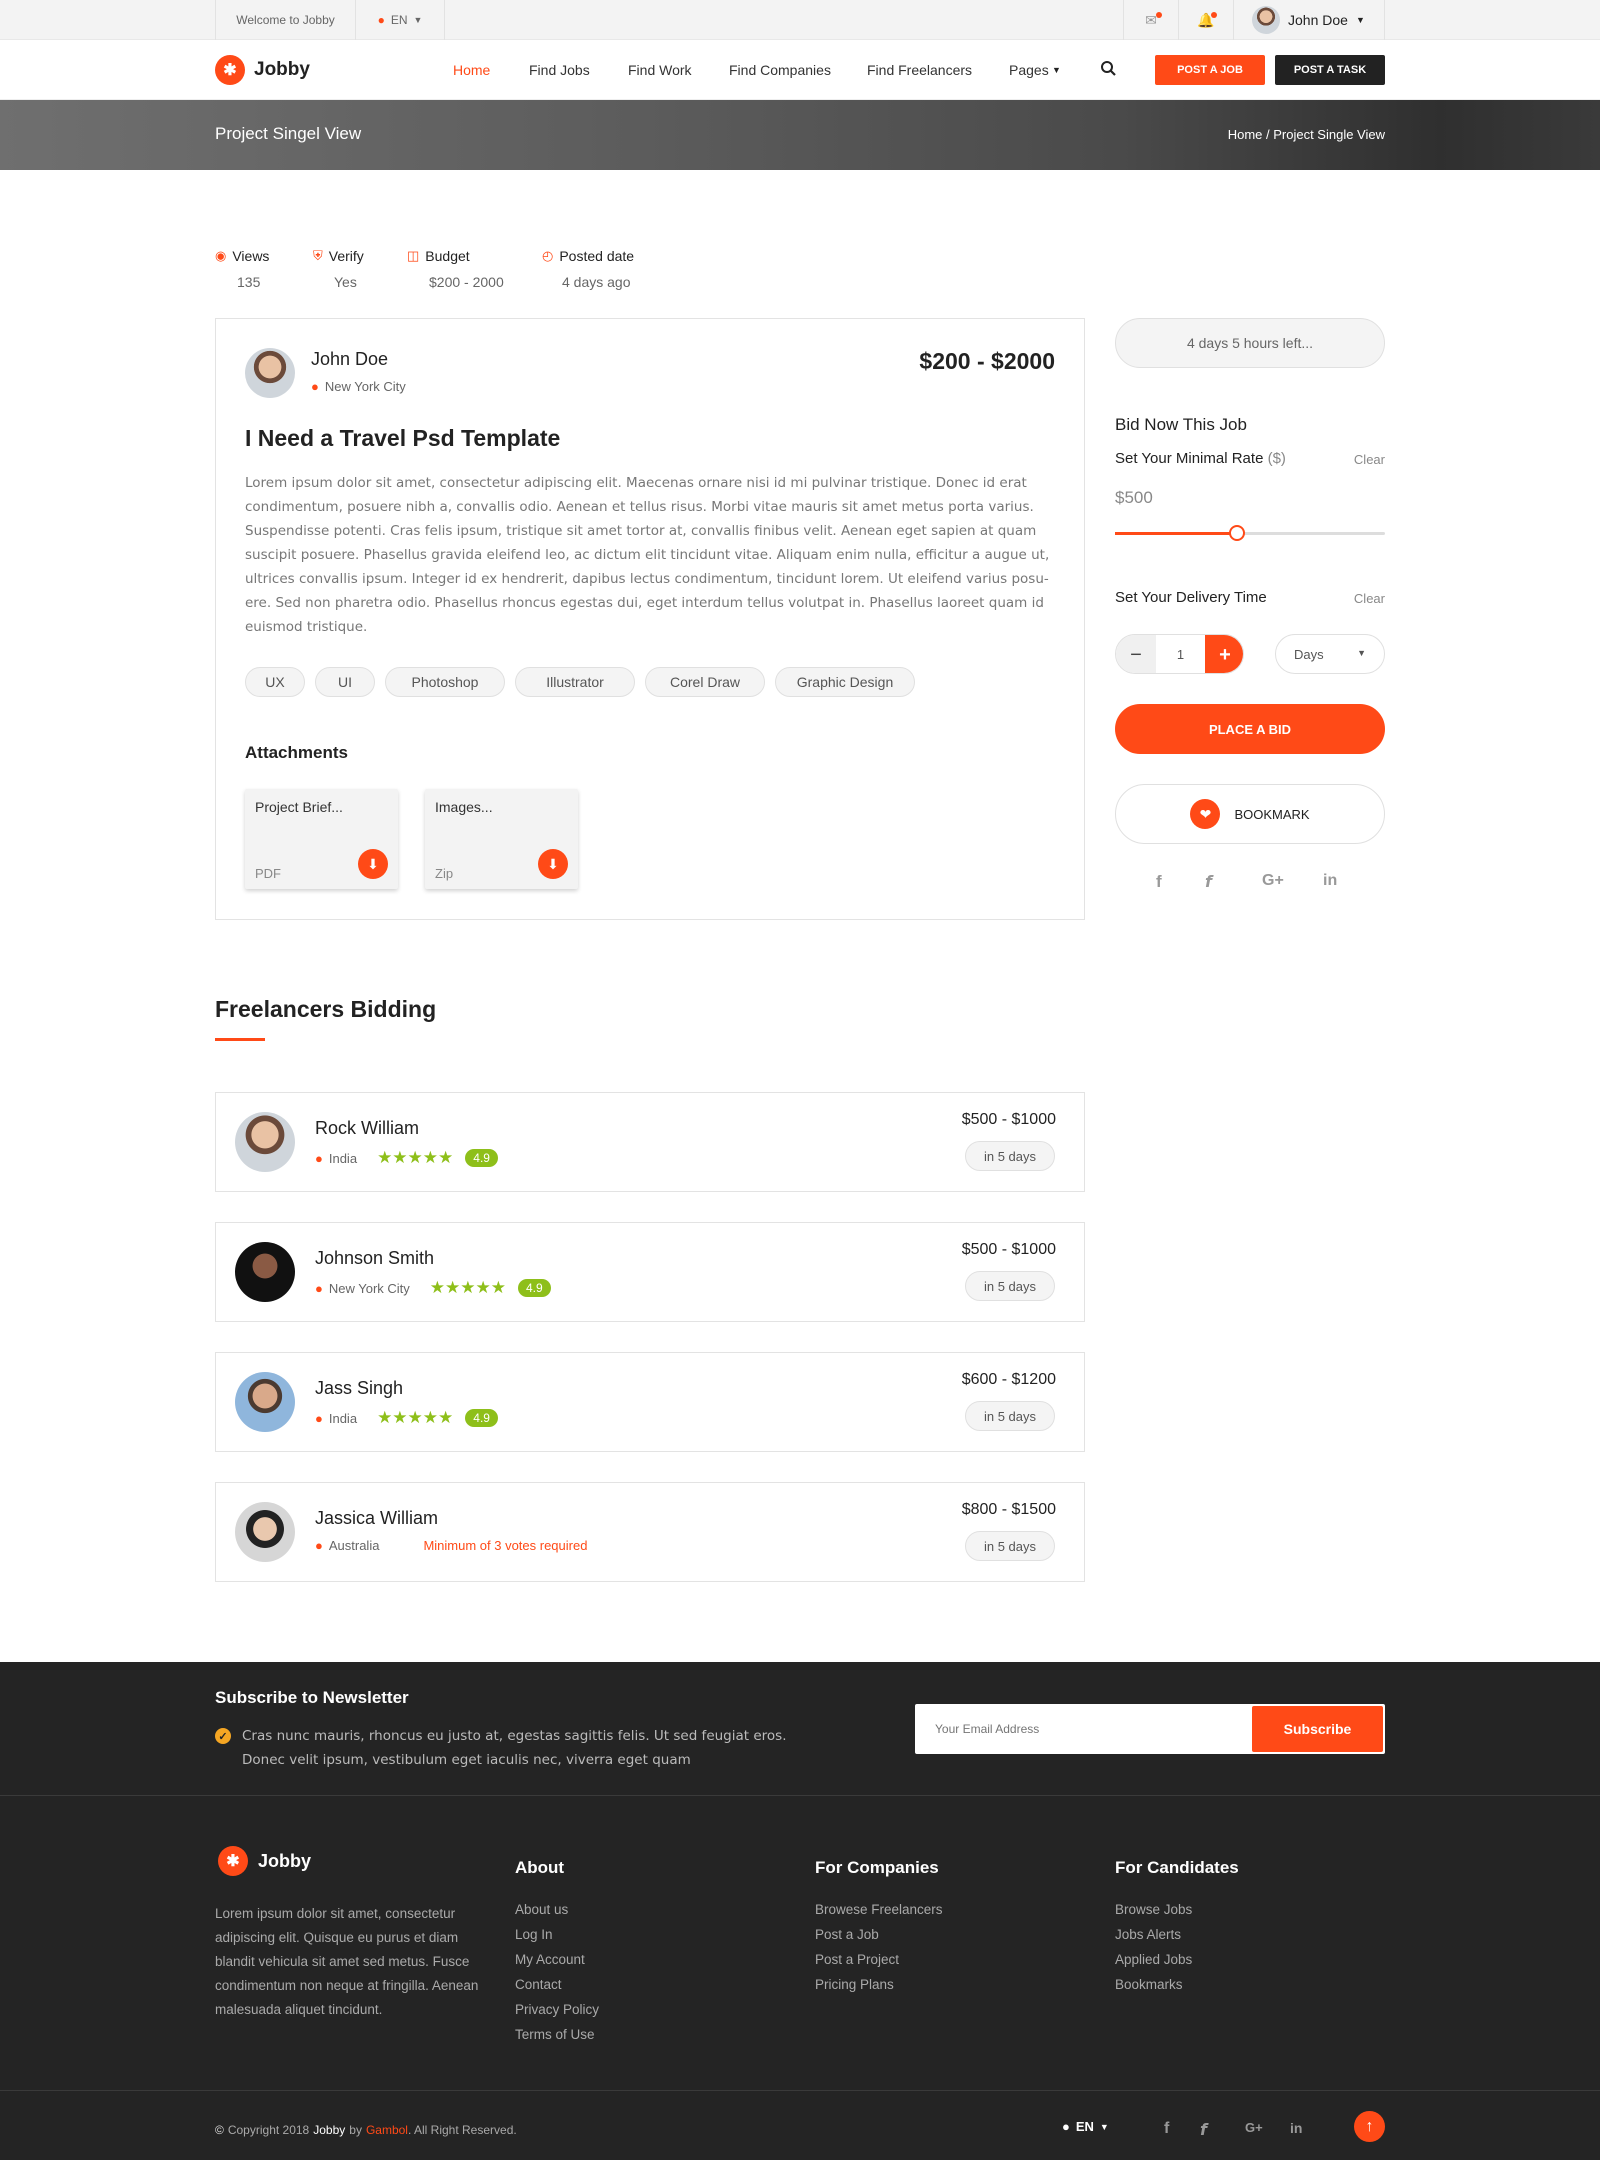 This screenshot has width=1600, height=2160. Describe the element at coordinates (557, 2034) in the screenshot. I see `footer-link: Terms of Use` at that location.